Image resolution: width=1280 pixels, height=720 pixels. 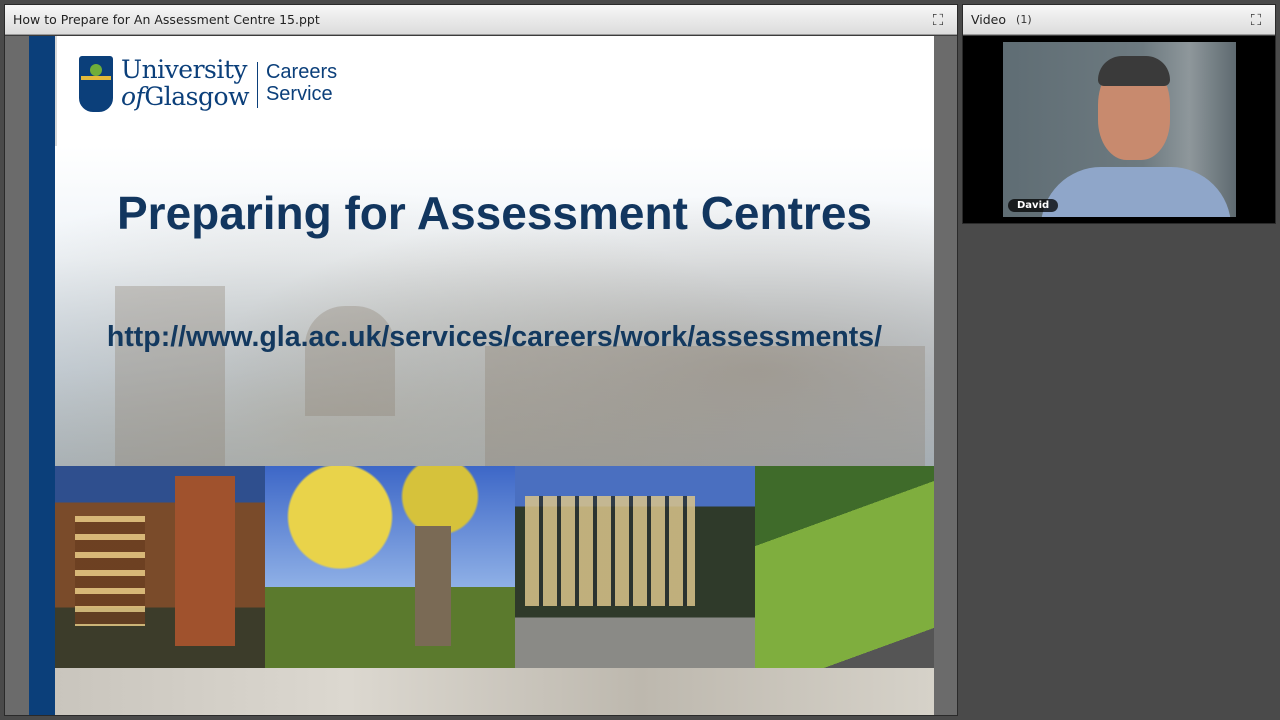 What do you see at coordinates (1134, 71) in the screenshot?
I see `presenter-hair` at bounding box center [1134, 71].